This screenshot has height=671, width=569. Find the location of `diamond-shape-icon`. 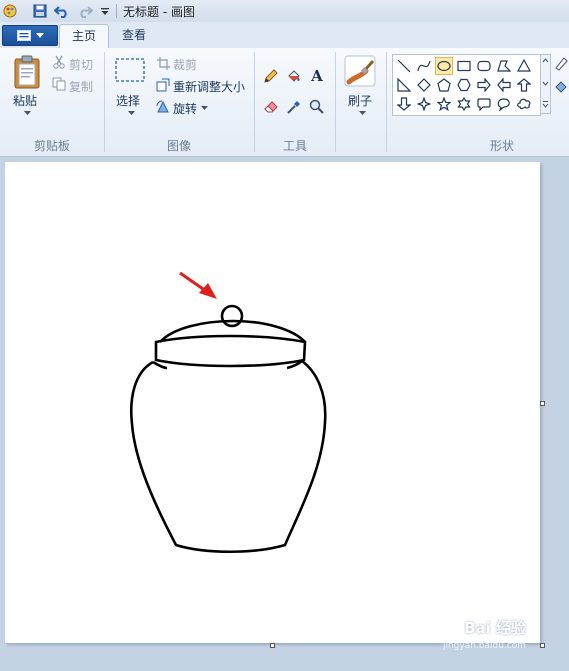

diamond-shape-icon is located at coordinates (424, 85).